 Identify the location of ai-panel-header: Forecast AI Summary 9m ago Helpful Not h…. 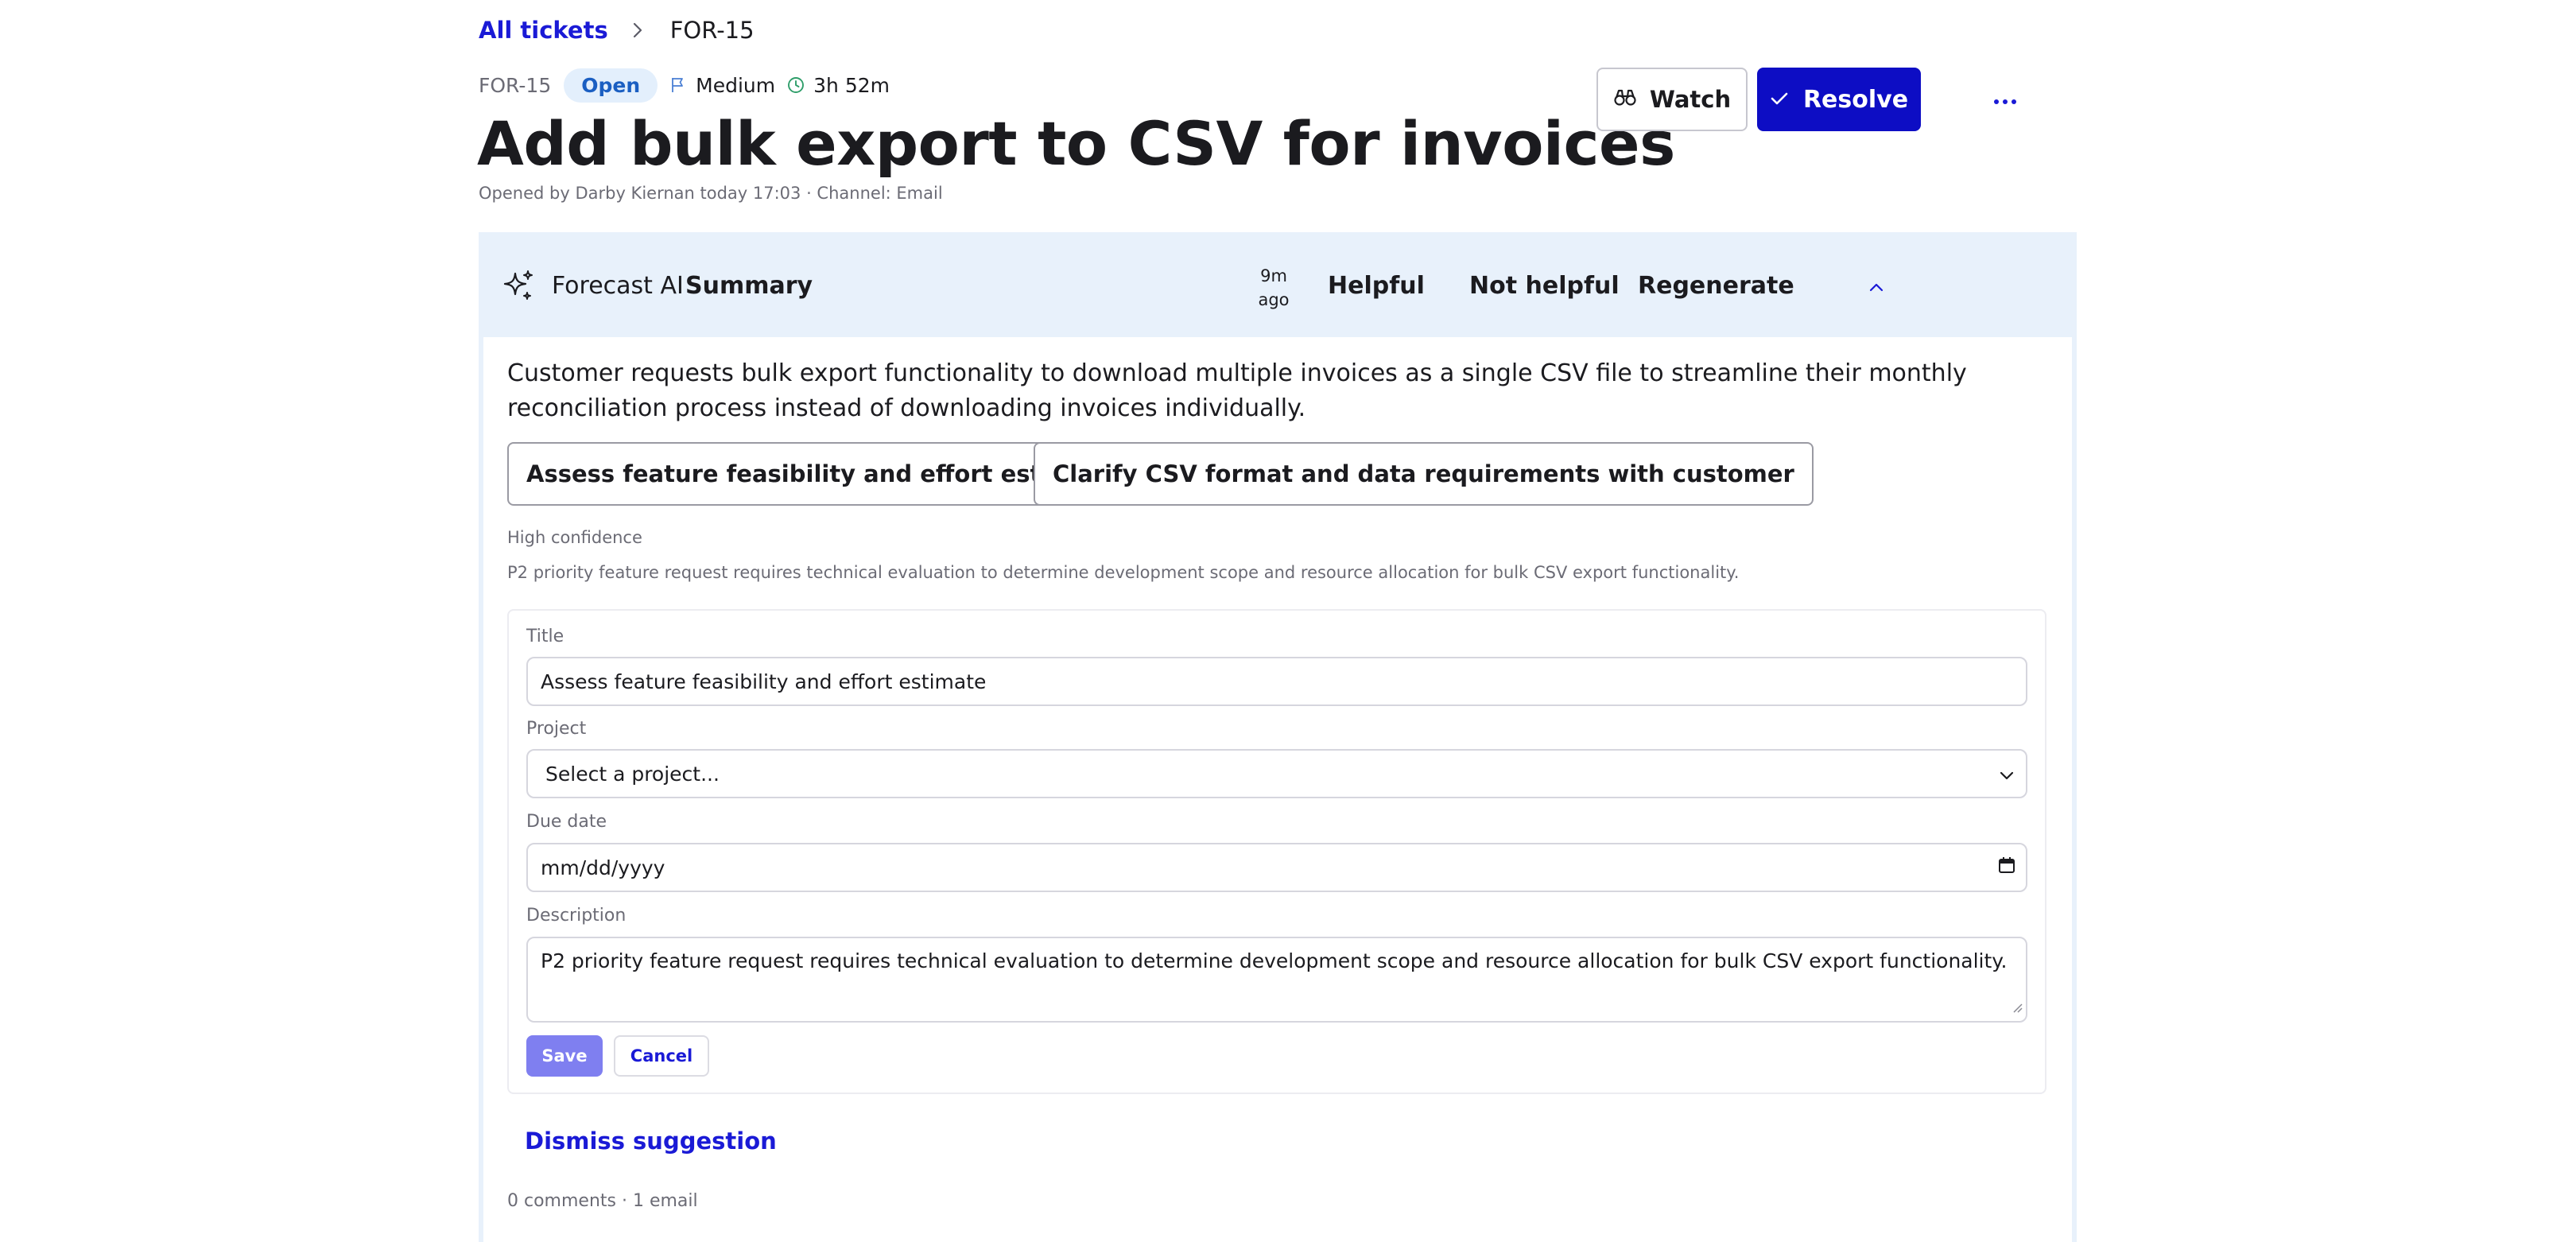
(1278, 287).